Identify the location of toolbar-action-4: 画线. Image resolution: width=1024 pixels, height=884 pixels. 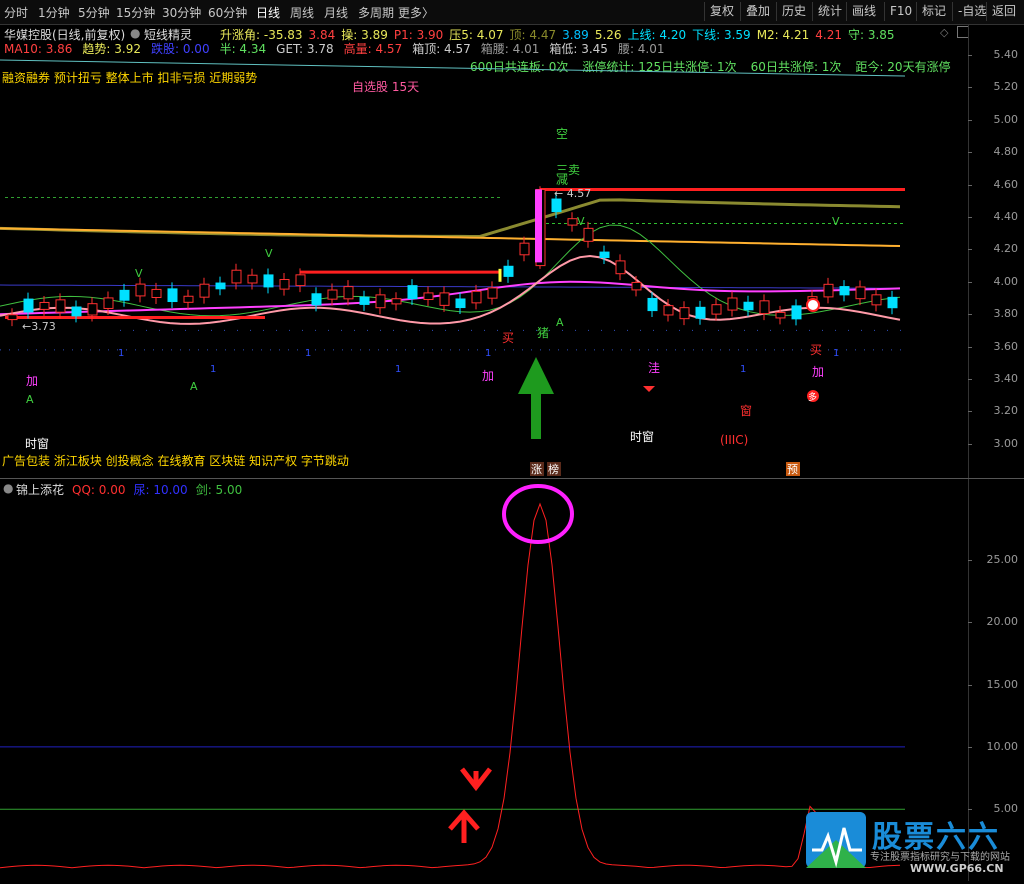
(863, 11).